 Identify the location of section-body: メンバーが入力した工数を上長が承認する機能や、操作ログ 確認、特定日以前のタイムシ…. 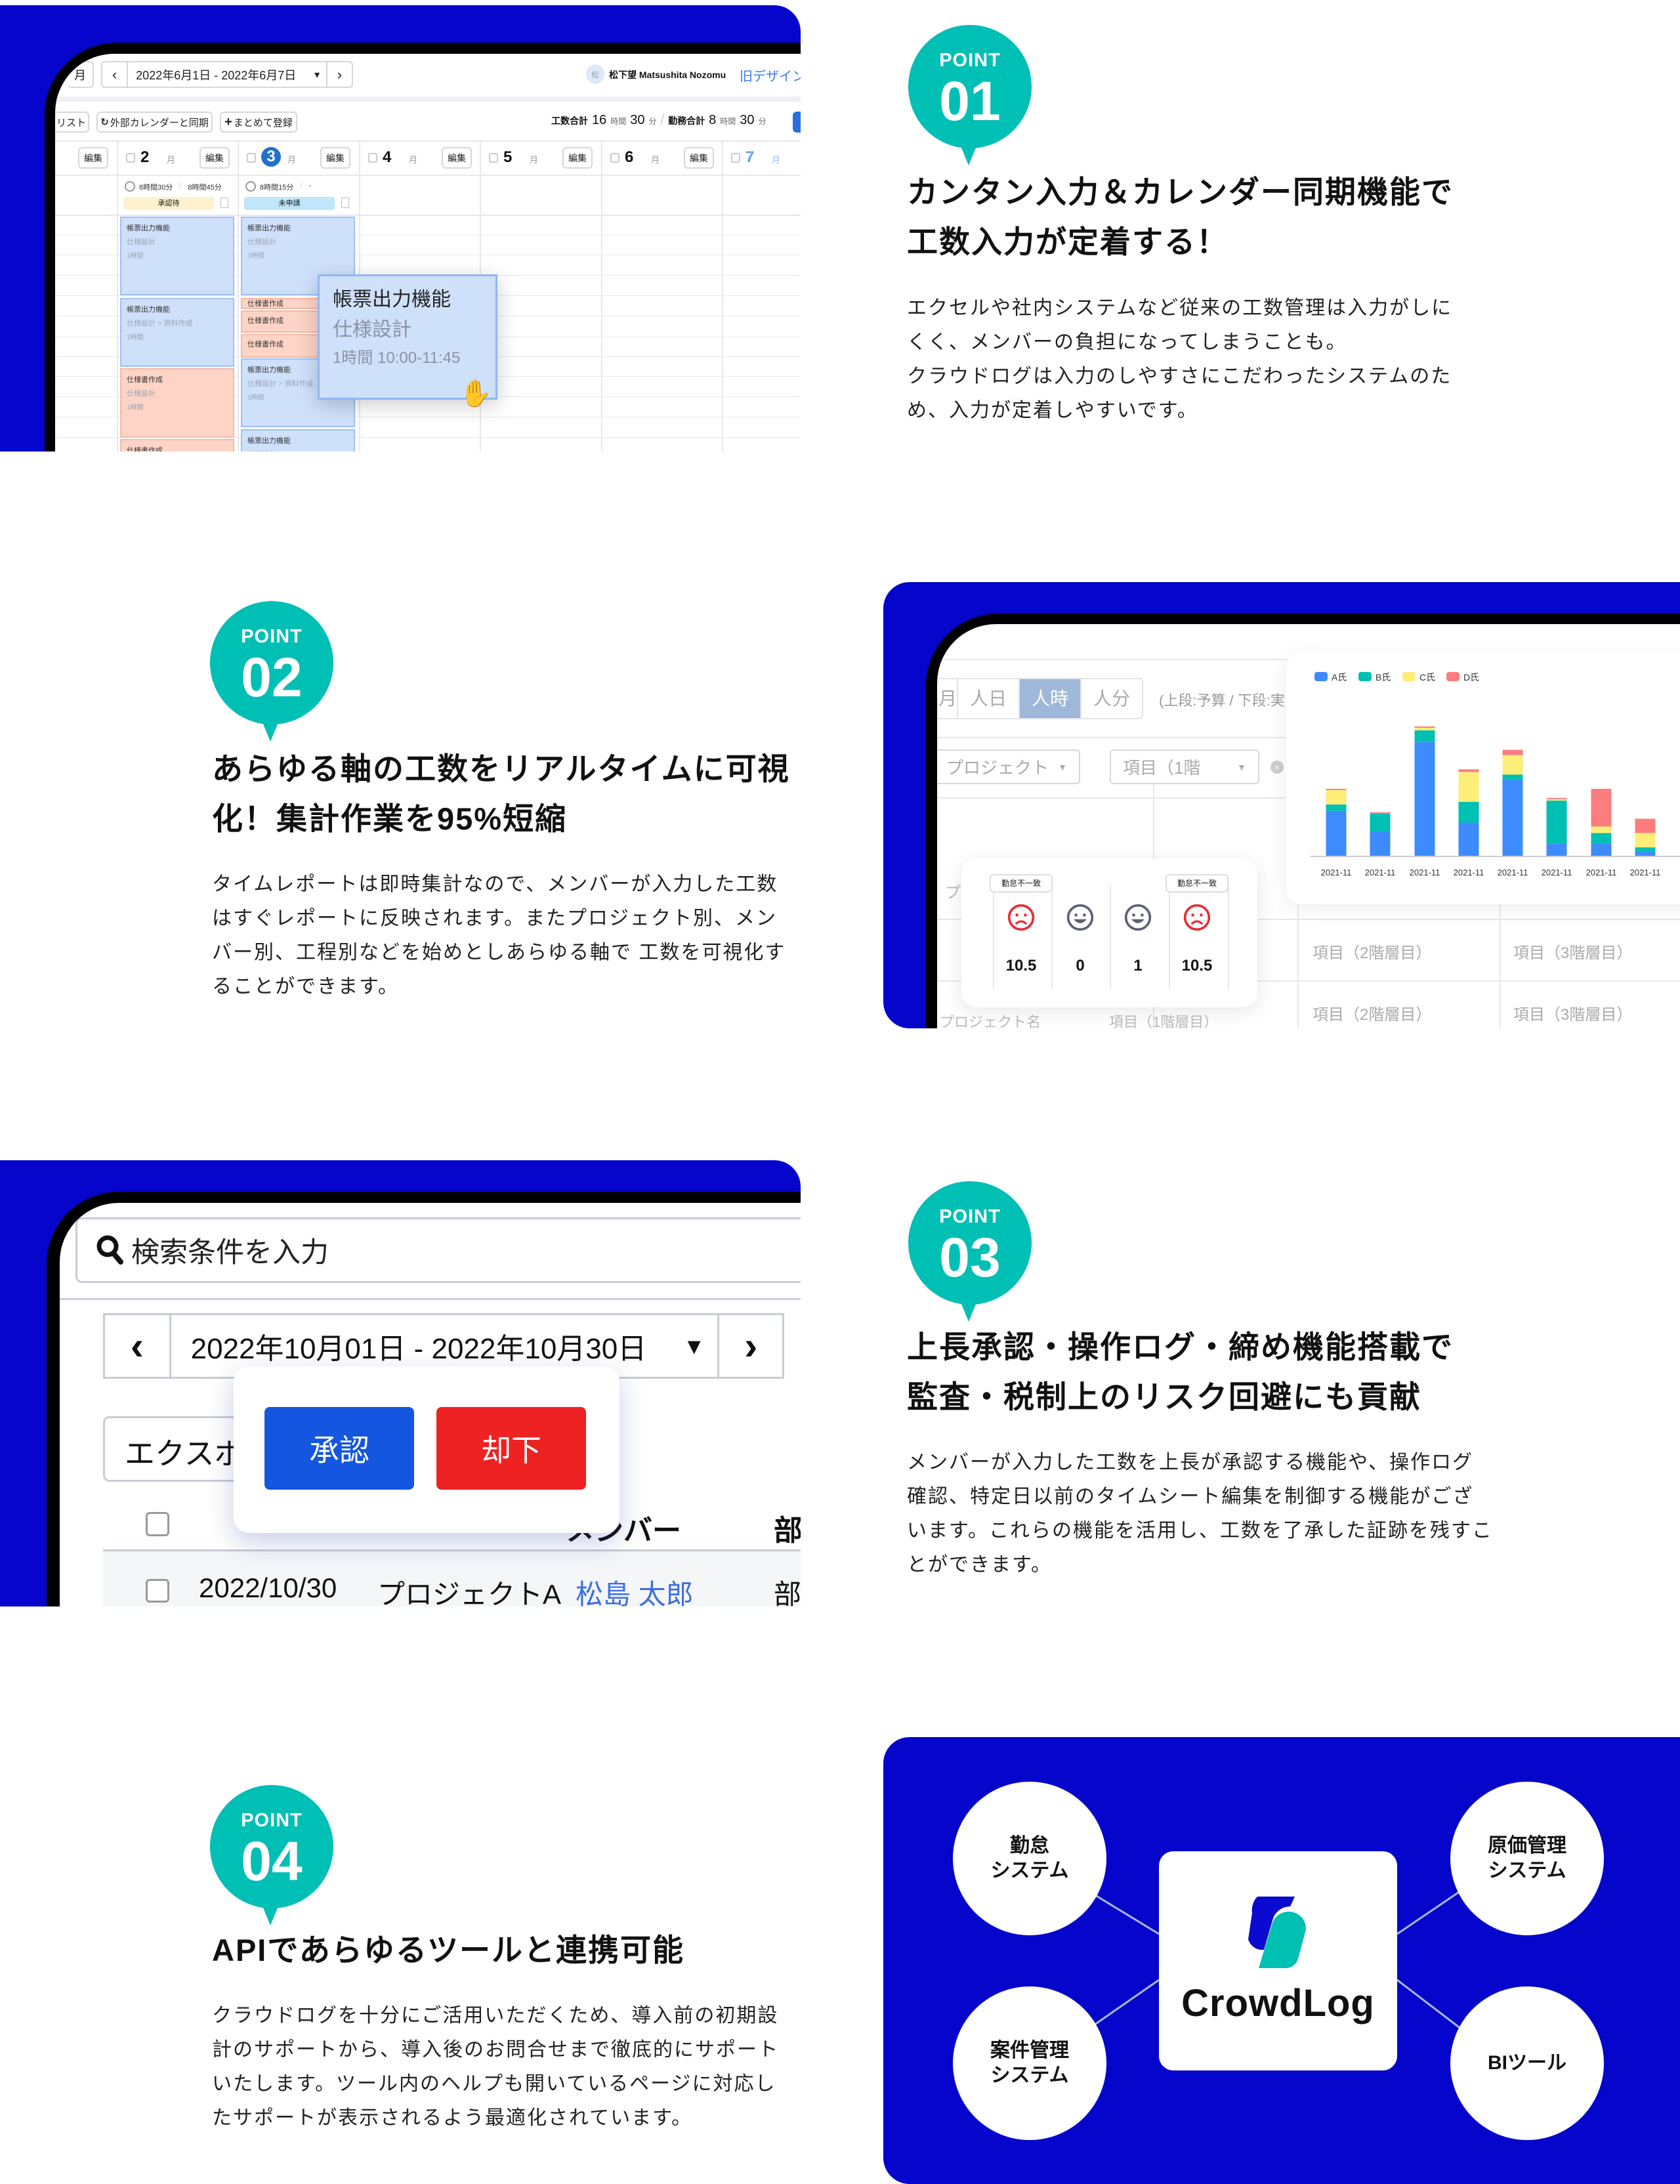
(1200, 1514).